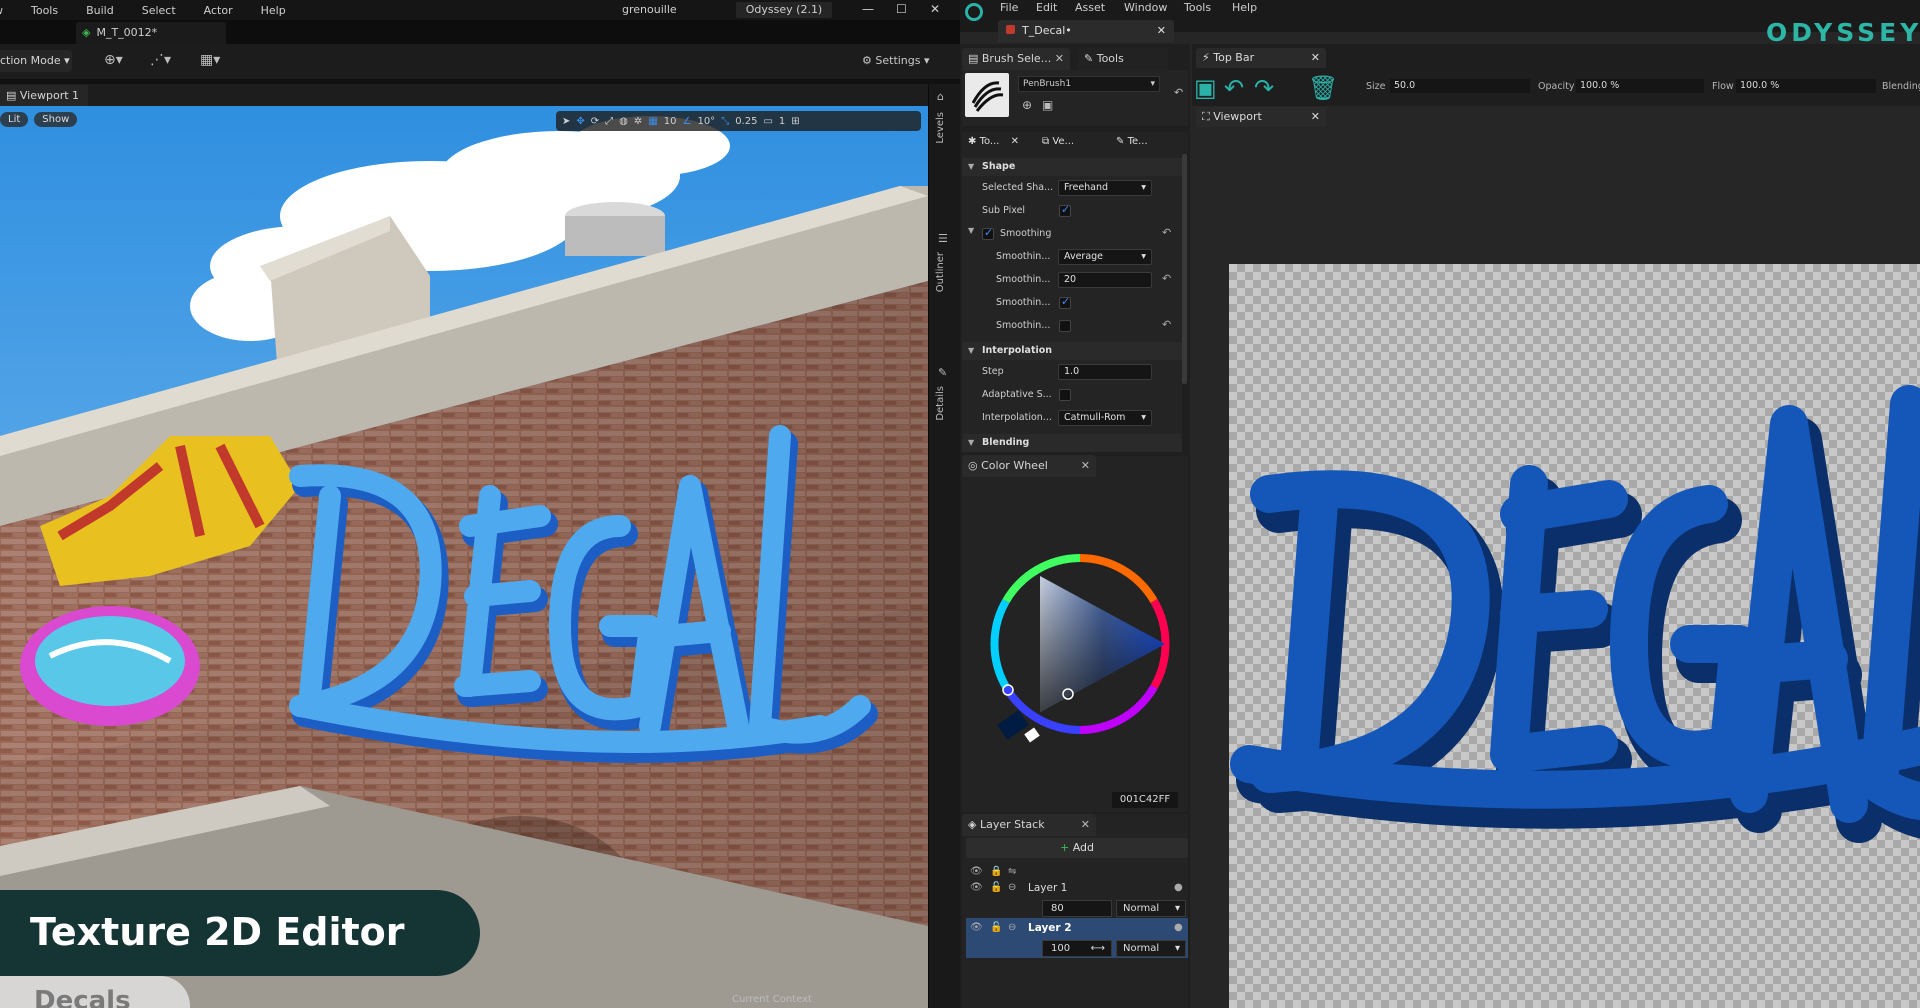 This screenshot has width=1920, height=1008. What do you see at coordinates (1105, 257) in the screenshot?
I see `smoothing-mode-dropdown: Average ▾` at bounding box center [1105, 257].